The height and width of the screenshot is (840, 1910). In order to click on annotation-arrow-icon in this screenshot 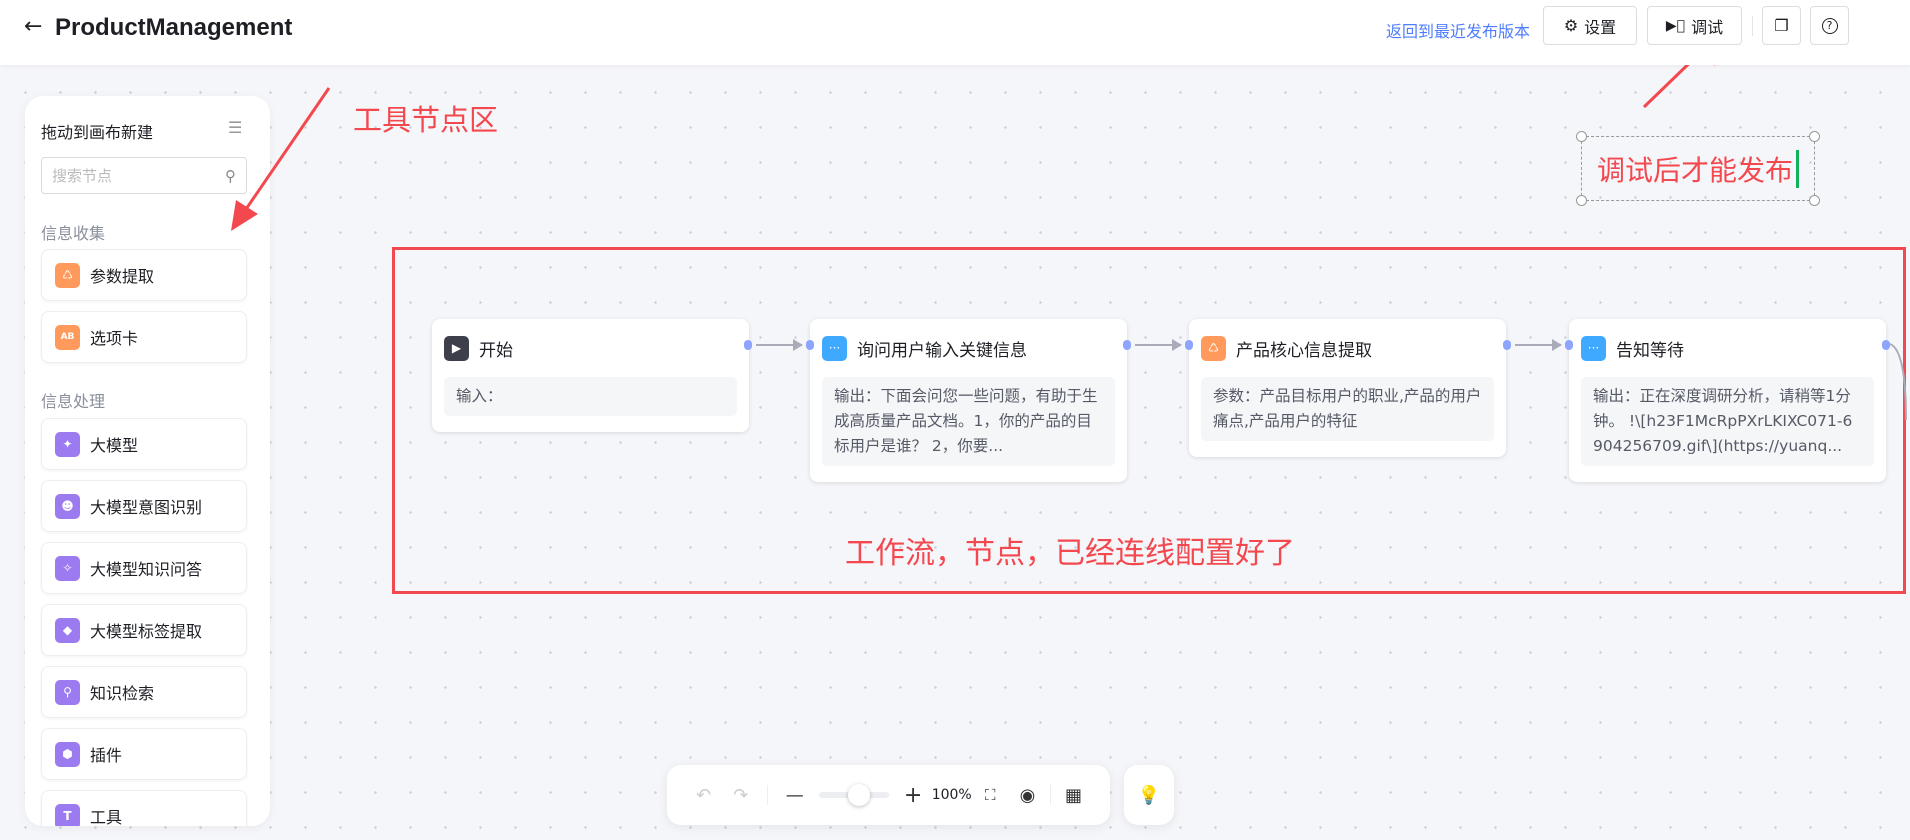, I will do `click(281, 159)`.